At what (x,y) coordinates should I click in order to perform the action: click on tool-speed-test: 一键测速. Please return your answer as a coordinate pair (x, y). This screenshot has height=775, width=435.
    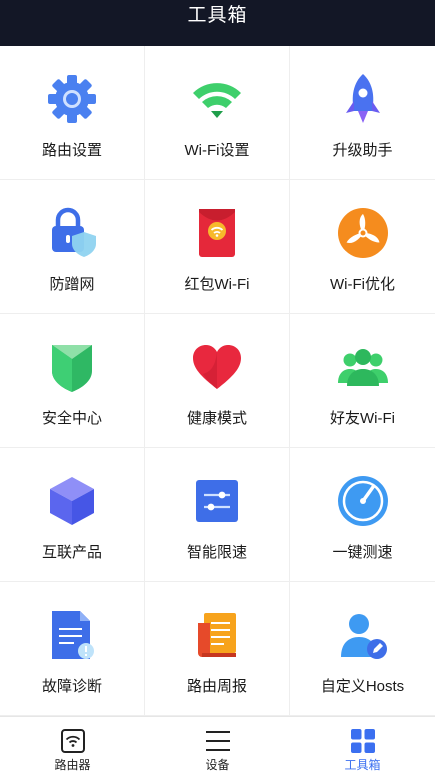
    Looking at the image, I should click on (362, 515).